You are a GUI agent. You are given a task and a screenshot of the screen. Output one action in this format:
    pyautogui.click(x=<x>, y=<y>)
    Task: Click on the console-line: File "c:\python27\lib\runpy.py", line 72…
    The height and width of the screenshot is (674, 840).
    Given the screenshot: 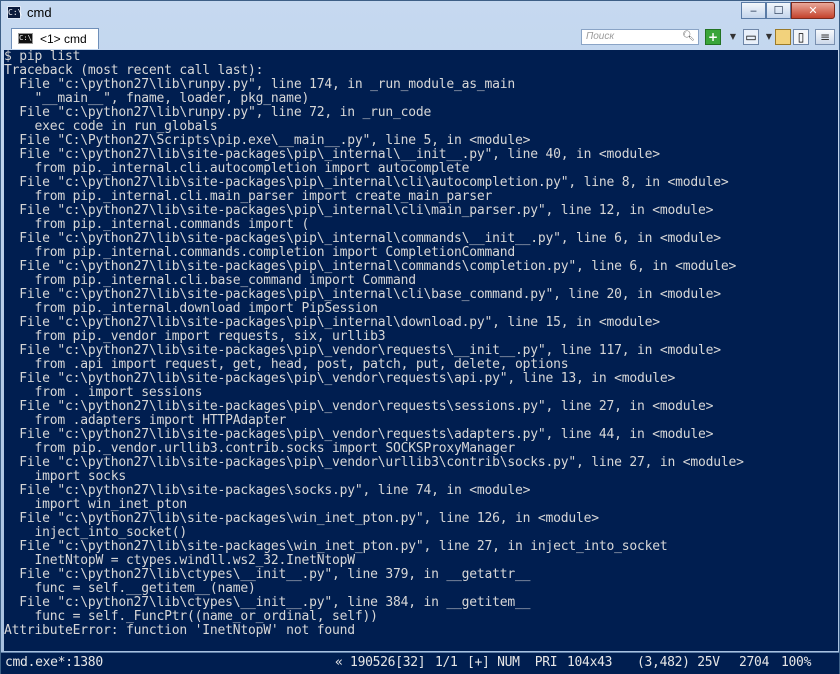 What is the action you would take?
    pyautogui.click(x=218, y=112)
    